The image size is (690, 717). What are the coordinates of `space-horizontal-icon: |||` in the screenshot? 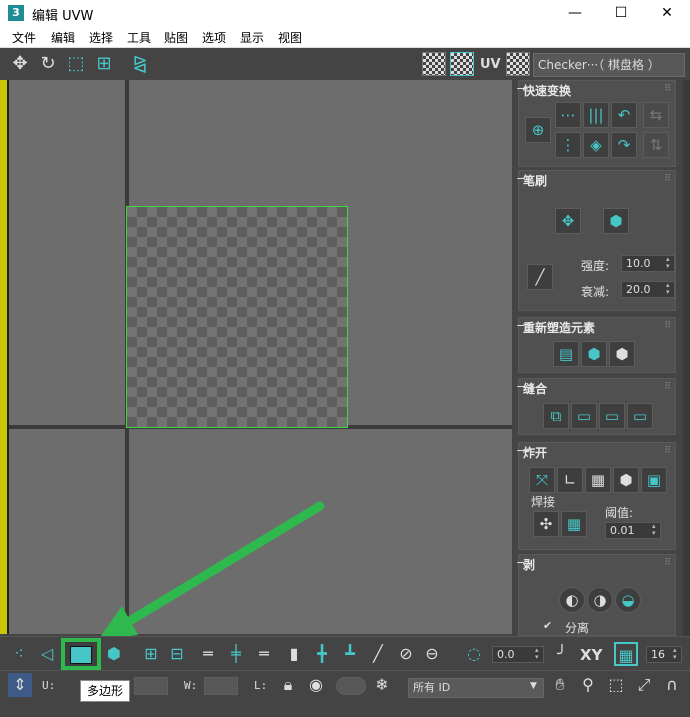 It's located at (596, 115).